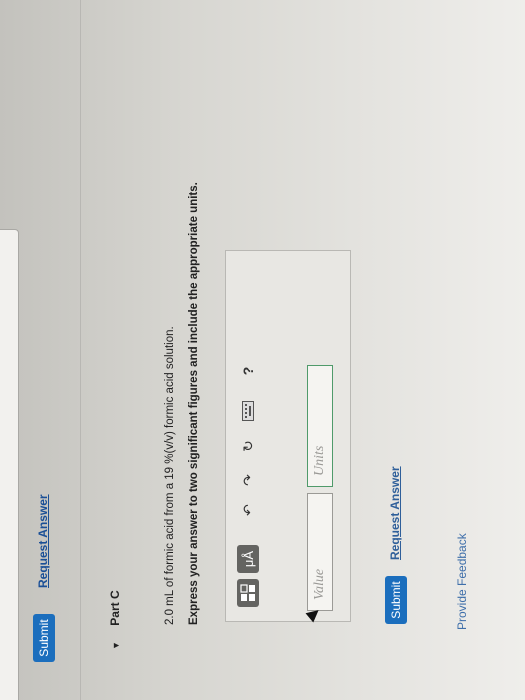  What do you see at coordinates (248, 559) in the screenshot?
I see `units-button: μÅ` at bounding box center [248, 559].